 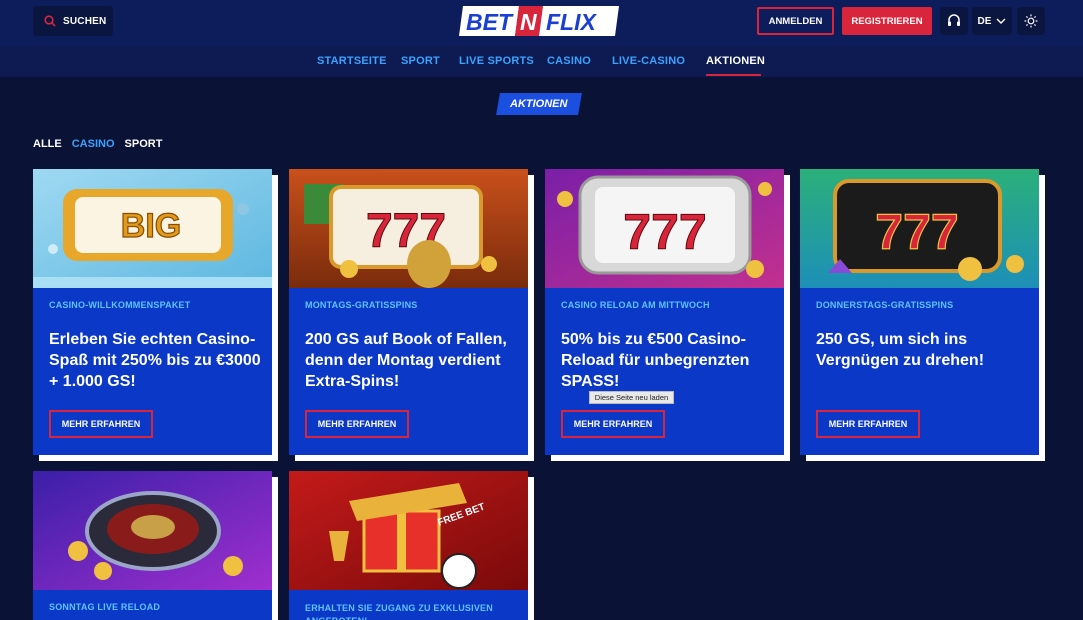 I want to click on sun-icon, so click(x=1031, y=21).